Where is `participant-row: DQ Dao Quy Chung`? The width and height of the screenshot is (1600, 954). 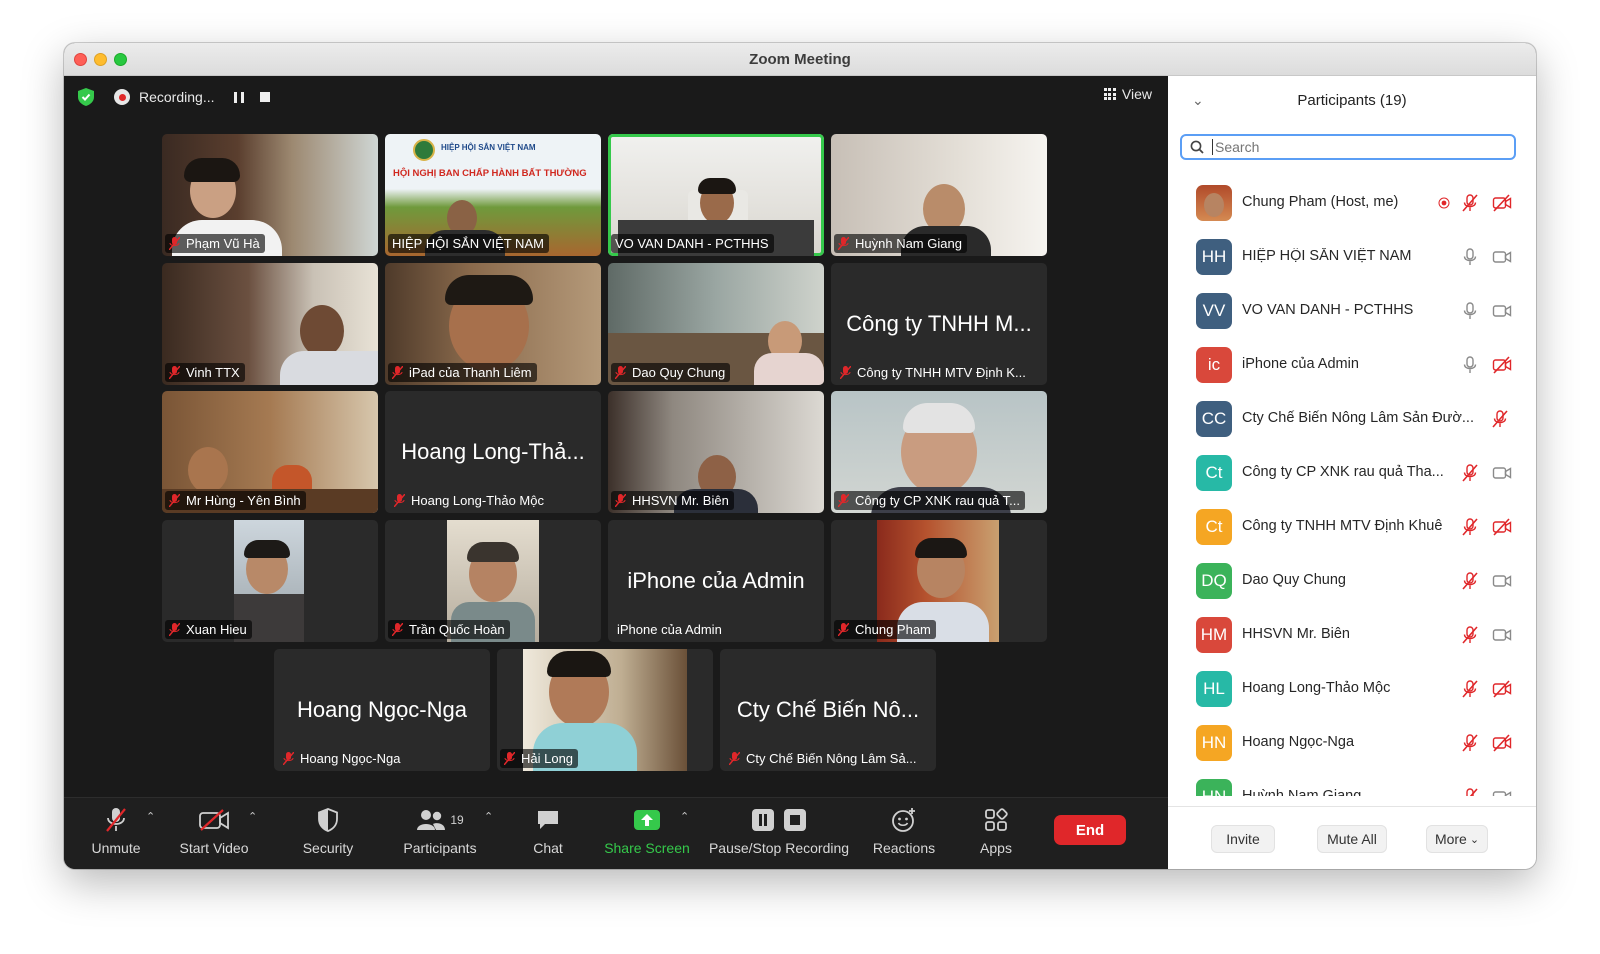
participant-row: DQ Dao Quy Chung is located at coordinates (1352, 581).